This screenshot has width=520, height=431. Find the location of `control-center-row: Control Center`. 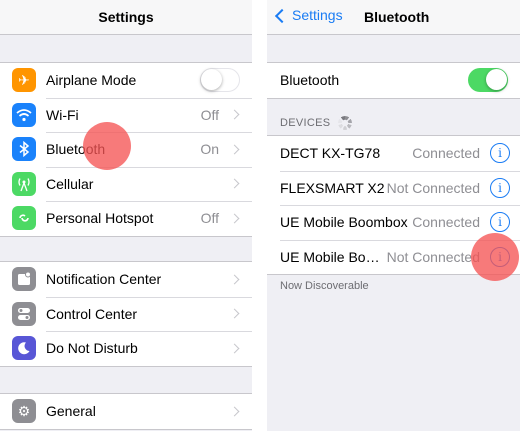

control-center-row: Control Center is located at coordinates (126, 314).